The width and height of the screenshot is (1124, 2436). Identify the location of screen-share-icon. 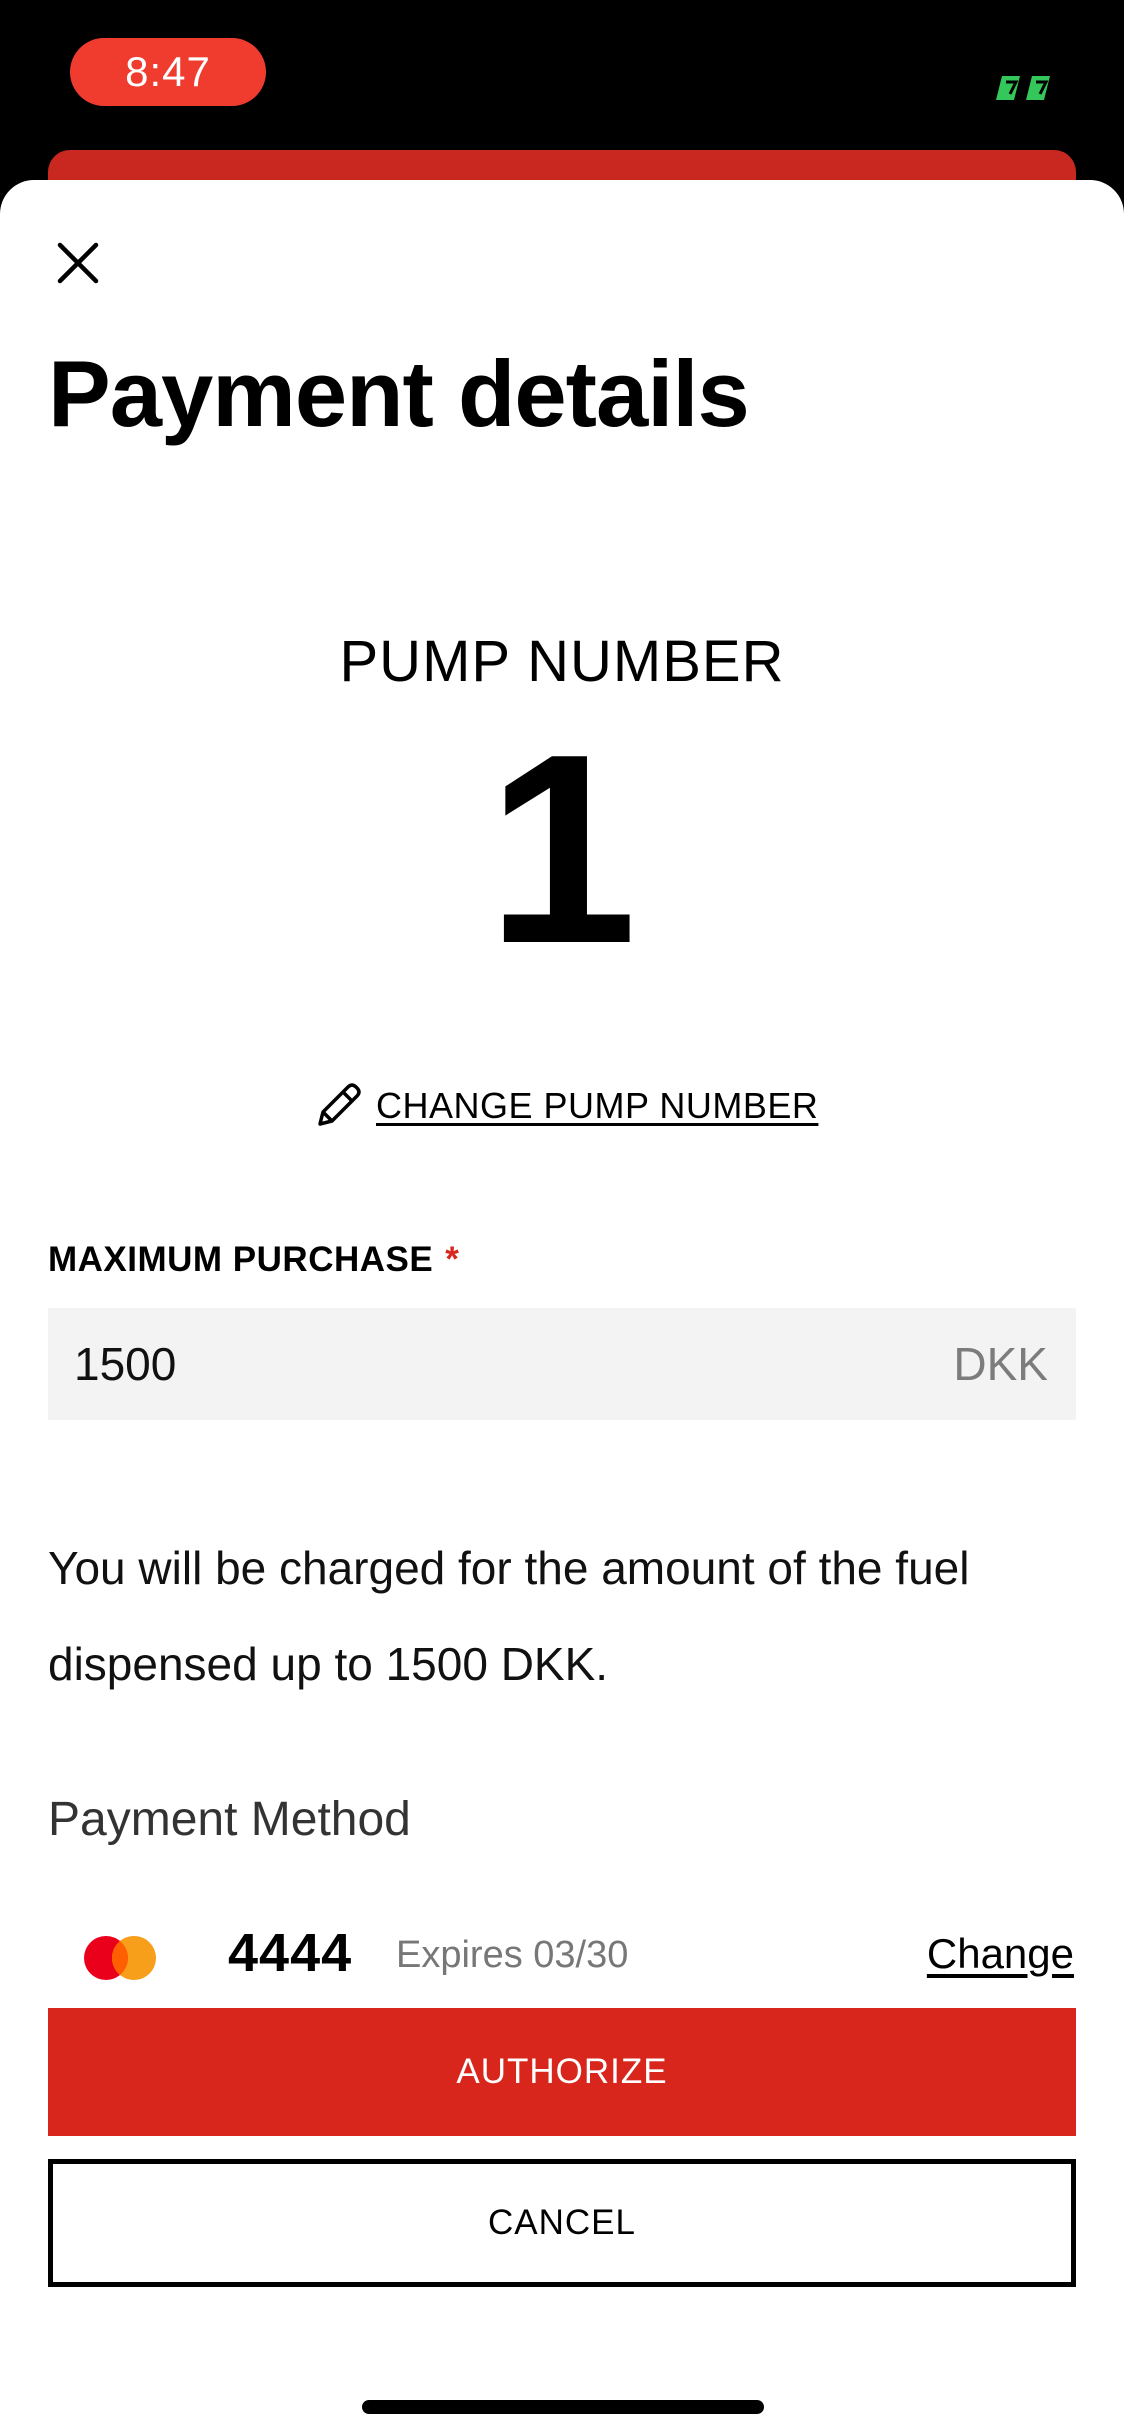
(1023, 88).